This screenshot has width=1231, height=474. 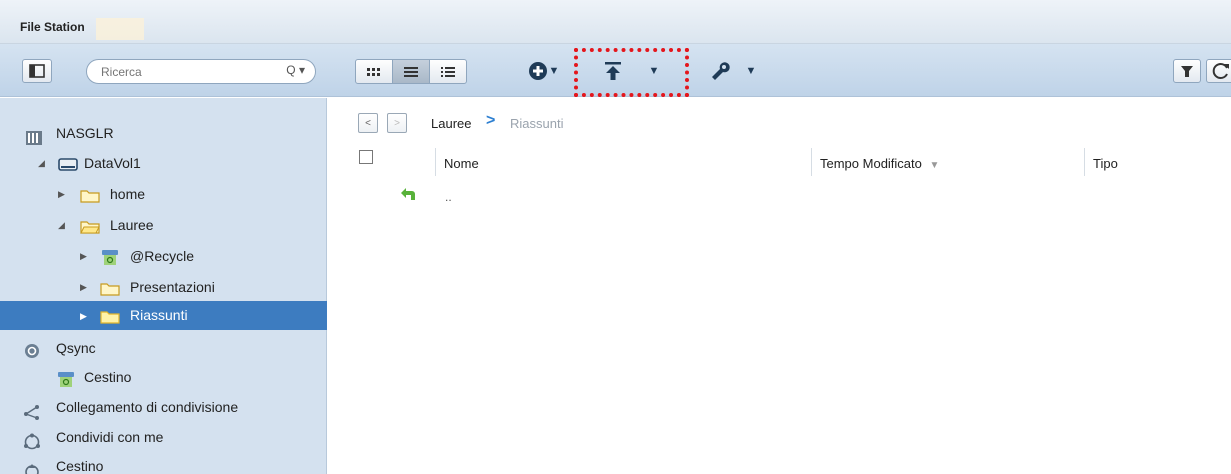 What do you see at coordinates (451, 123) in the screenshot?
I see `breadcrumb-item-lauree: Lauree` at bounding box center [451, 123].